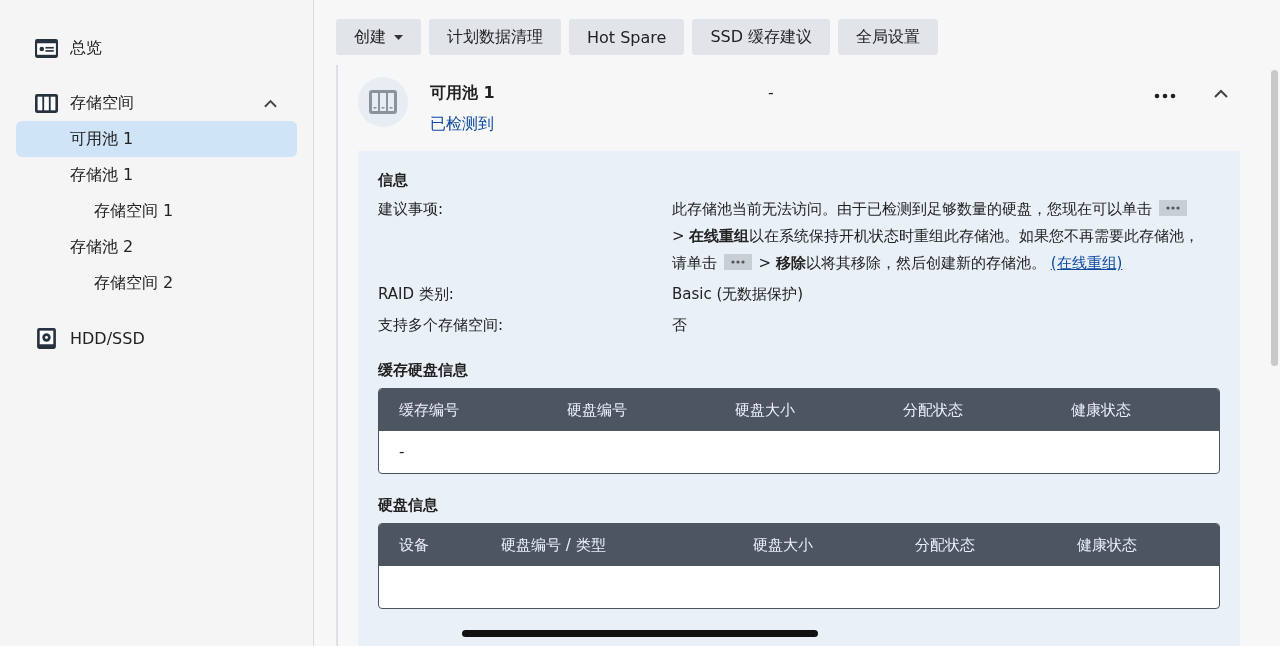 This screenshot has width=1280, height=646. Describe the element at coordinates (936, 236) in the screenshot. I see `info-value: 此存储池当前无法访问。由于已检测到足够数量的硬盘，您现在可以单击 > 在线重组以在系统保持开机状态时重组此存储池。如果您不再需要此存储池，请单击 > 移除以将其移除，然后创建新的存储池。 (在线重组)` at that location.